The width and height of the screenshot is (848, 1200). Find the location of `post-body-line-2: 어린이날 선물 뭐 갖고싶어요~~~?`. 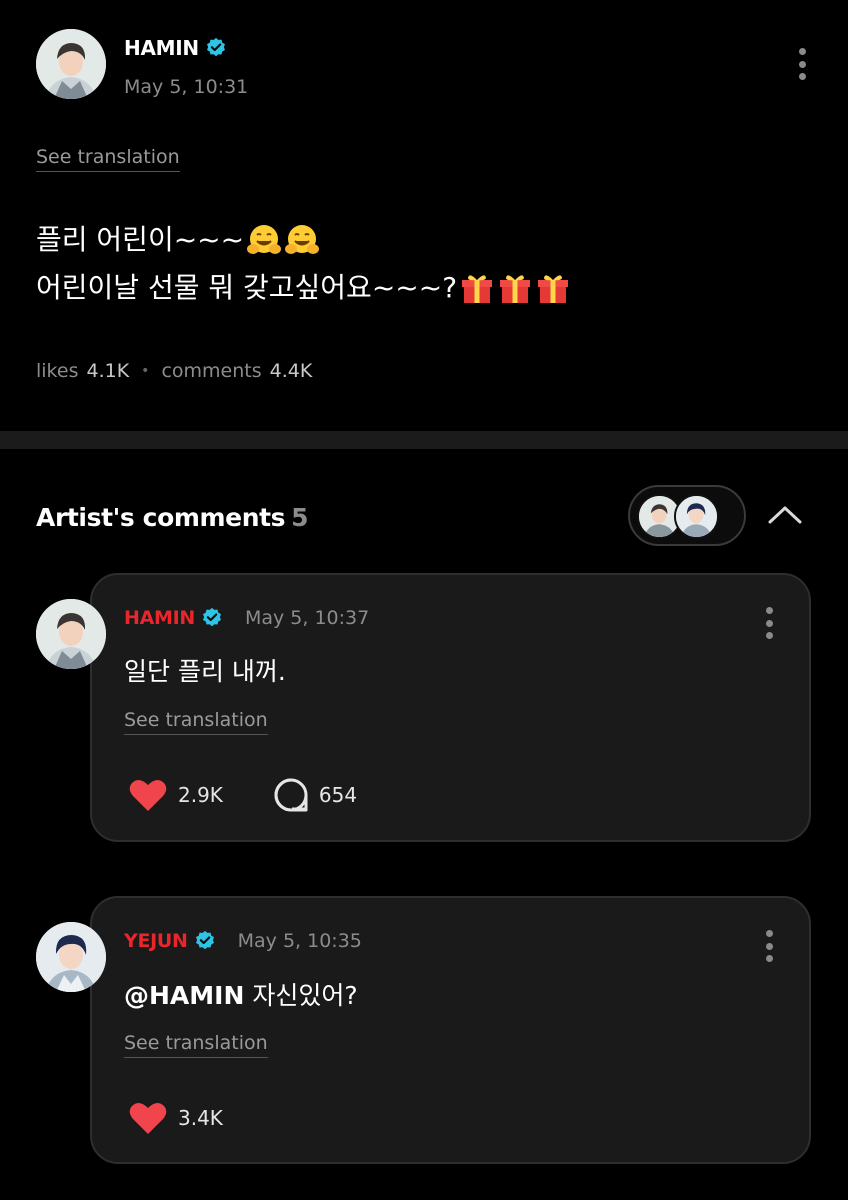

post-body-line-2: 어린이날 선물 뭐 갖고싶어요~~~? is located at coordinates (303, 288).